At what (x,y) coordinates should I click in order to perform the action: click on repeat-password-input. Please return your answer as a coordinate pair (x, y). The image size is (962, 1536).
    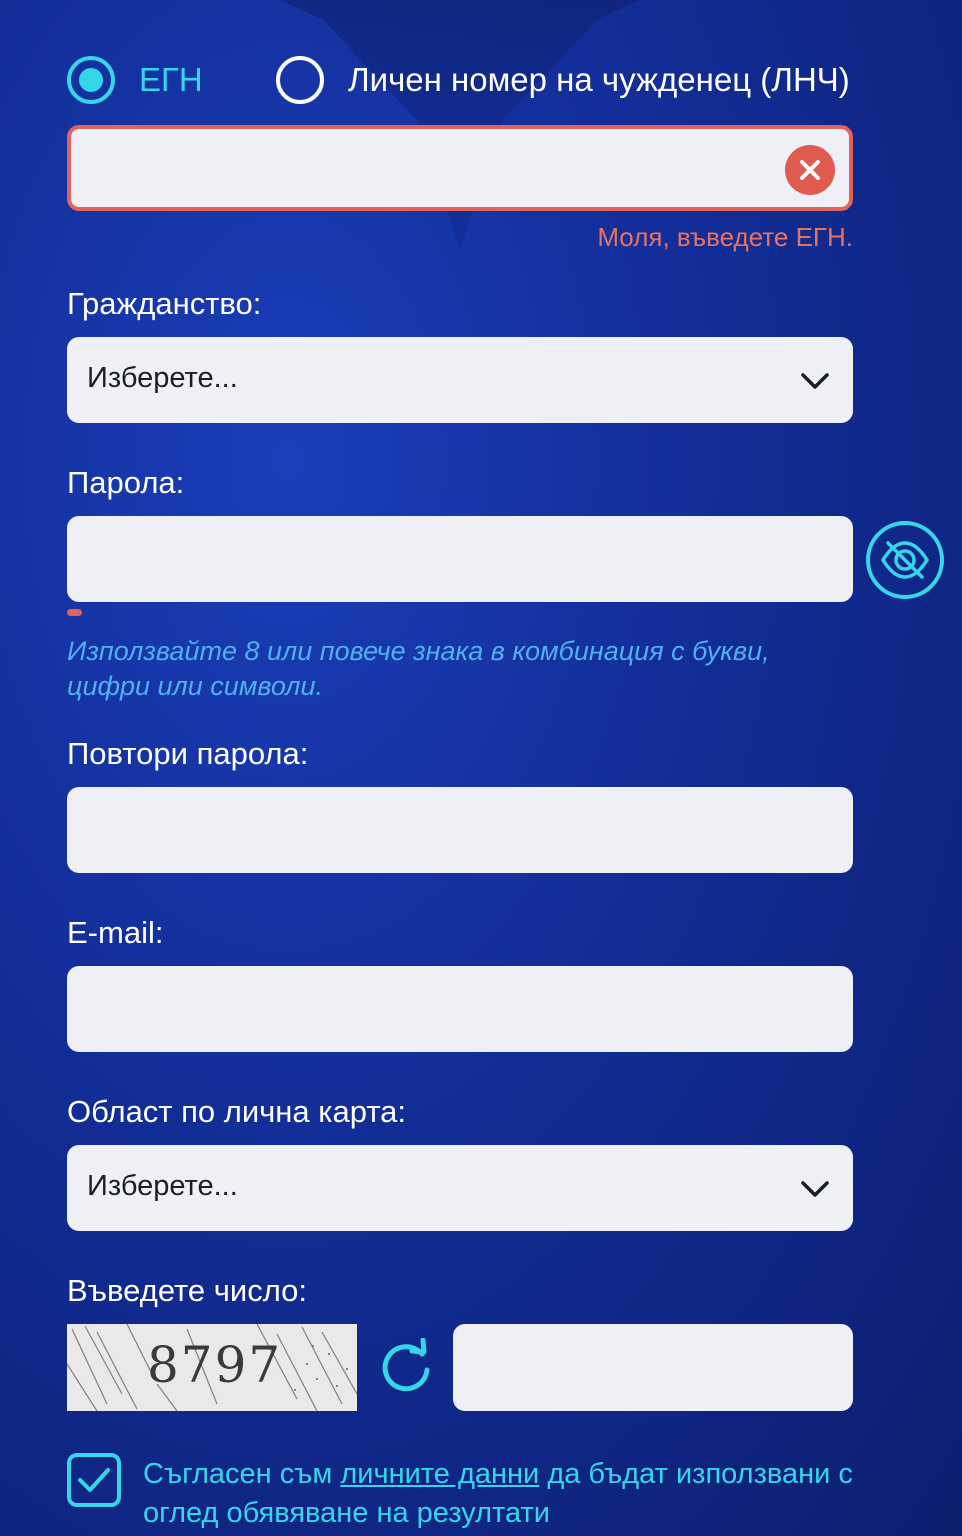
    Looking at the image, I should click on (460, 830).